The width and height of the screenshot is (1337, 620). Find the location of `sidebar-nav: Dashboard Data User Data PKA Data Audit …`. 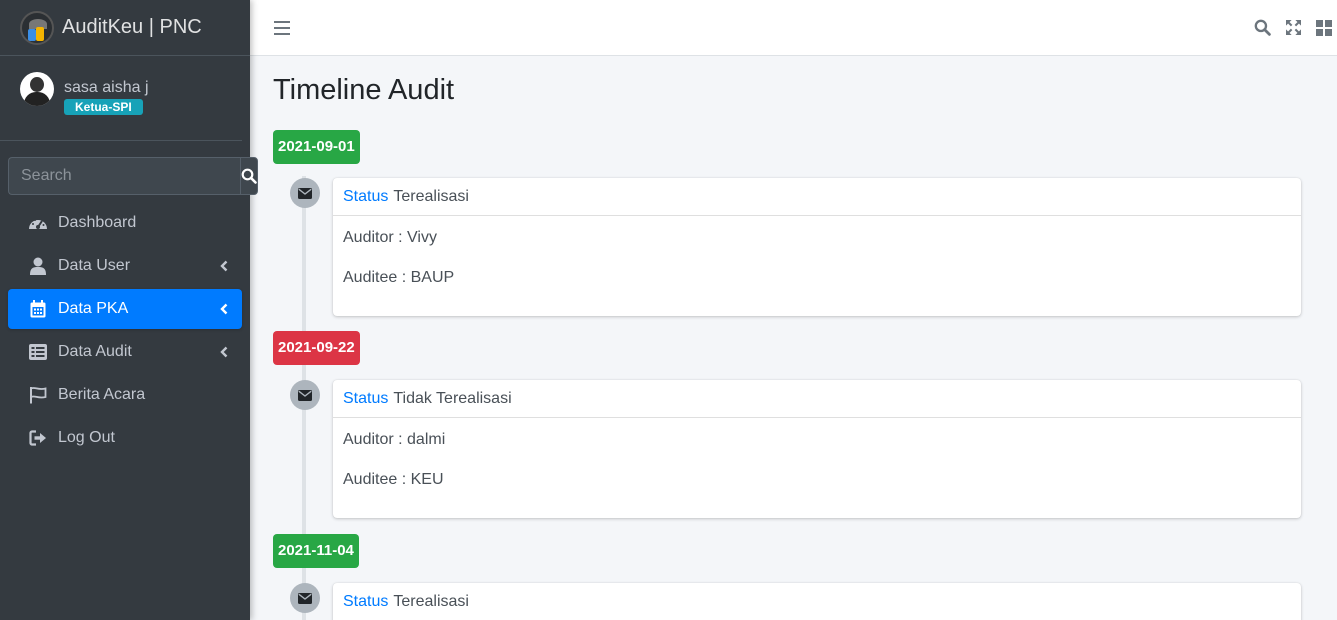

sidebar-nav: Dashboard Data User Data PKA Data Audit … is located at coordinates (125, 330).